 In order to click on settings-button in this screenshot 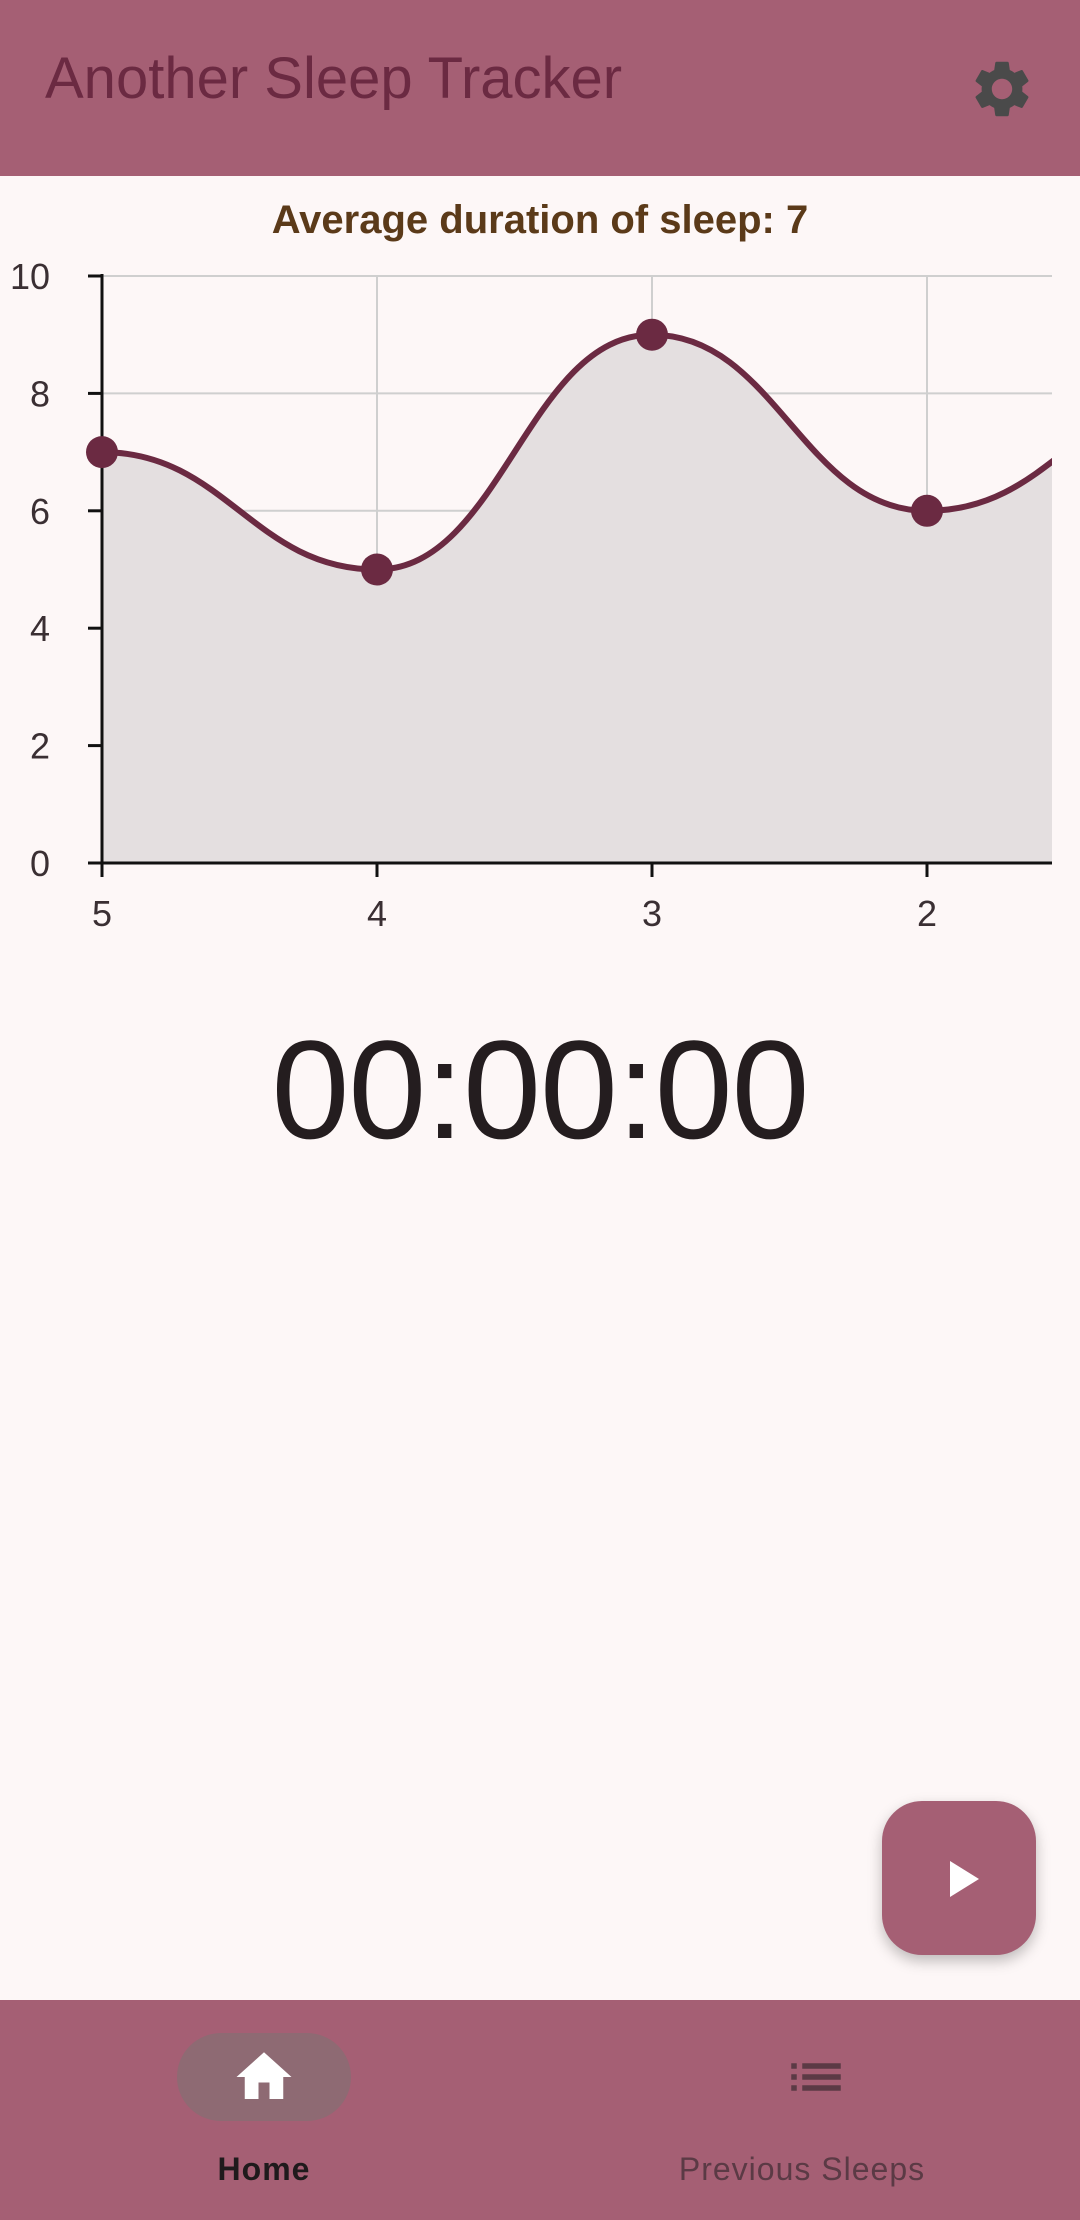, I will do `click(1002, 89)`.